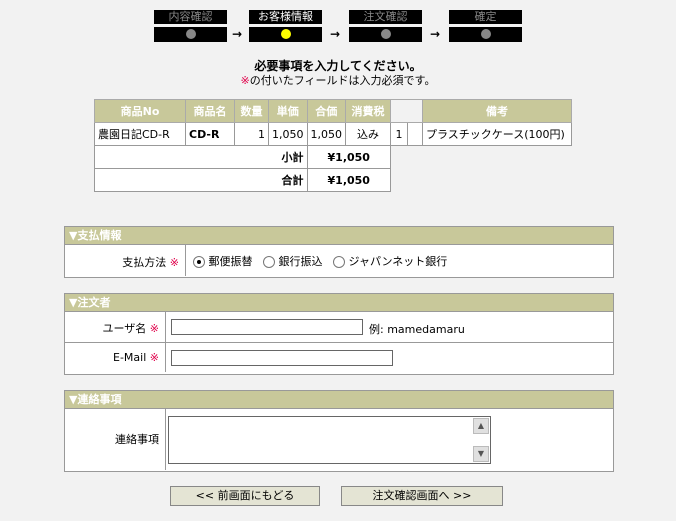  What do you see at coordinates (368, 134) in the screenshot?
I see `cell-tax: 込み` at bounding box center [368, 134].